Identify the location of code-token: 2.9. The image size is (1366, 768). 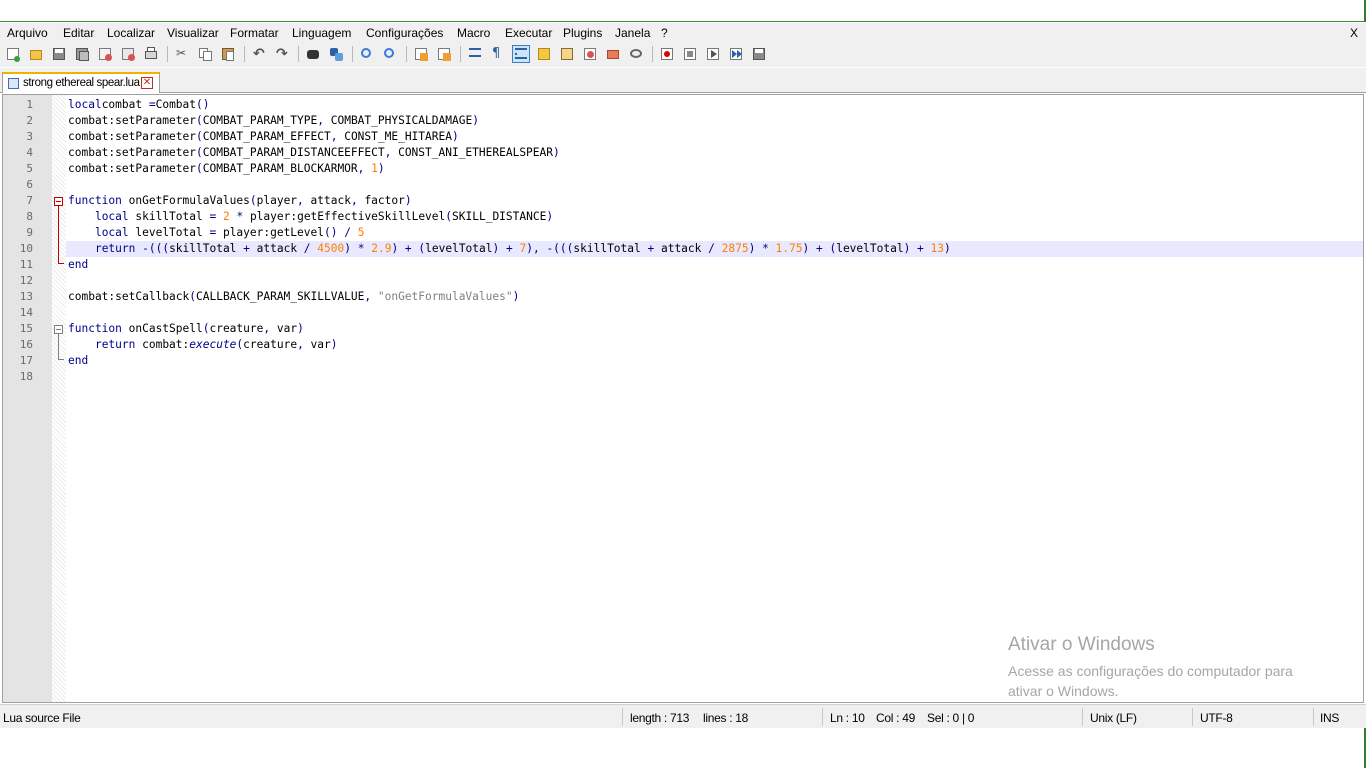
(381, 248).